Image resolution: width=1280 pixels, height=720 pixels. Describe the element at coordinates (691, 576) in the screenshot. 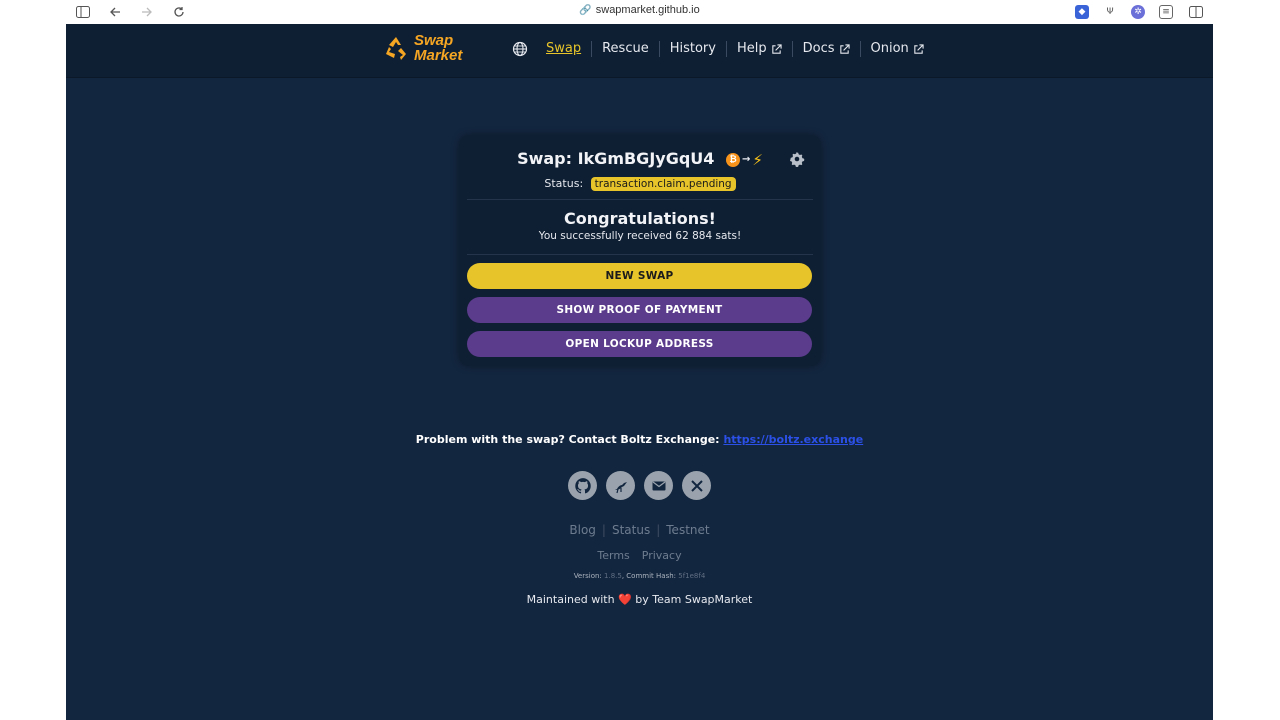

I see `commit-hash: 5f1e8f4` at that location.